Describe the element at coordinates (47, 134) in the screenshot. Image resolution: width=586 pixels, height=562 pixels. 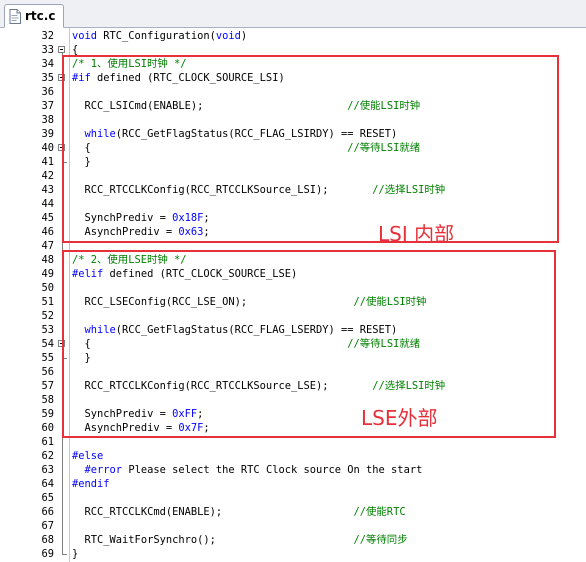
I see `line-number: 39` at that location.